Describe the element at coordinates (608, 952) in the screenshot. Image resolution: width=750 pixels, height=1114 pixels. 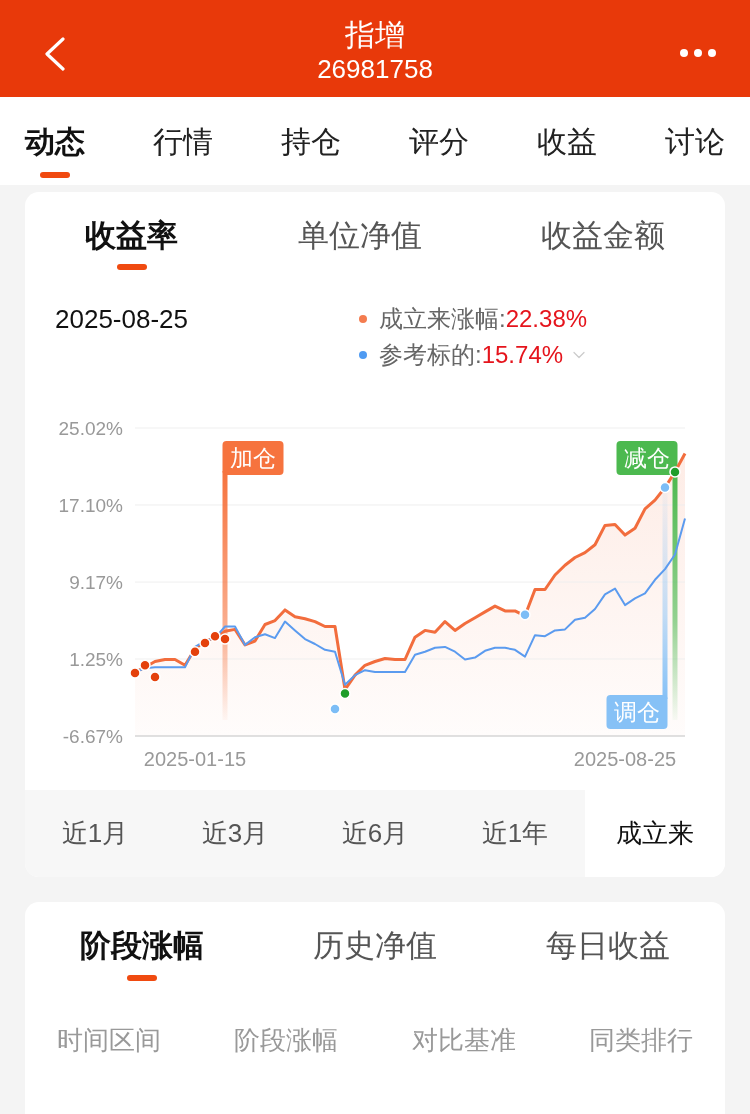
I see `stage-tab: 每日收益` at that location.